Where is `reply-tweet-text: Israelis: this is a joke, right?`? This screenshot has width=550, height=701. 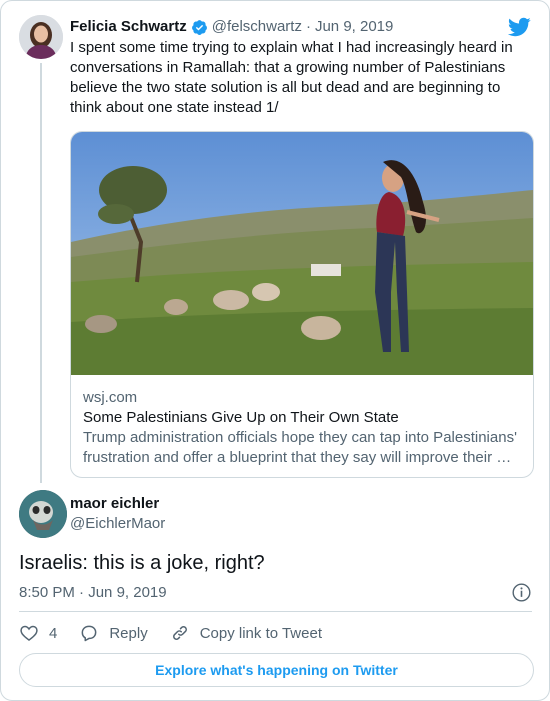
reply-tweet-text: Israelis: this is a joke, right? is located at coordinates (142, 563).